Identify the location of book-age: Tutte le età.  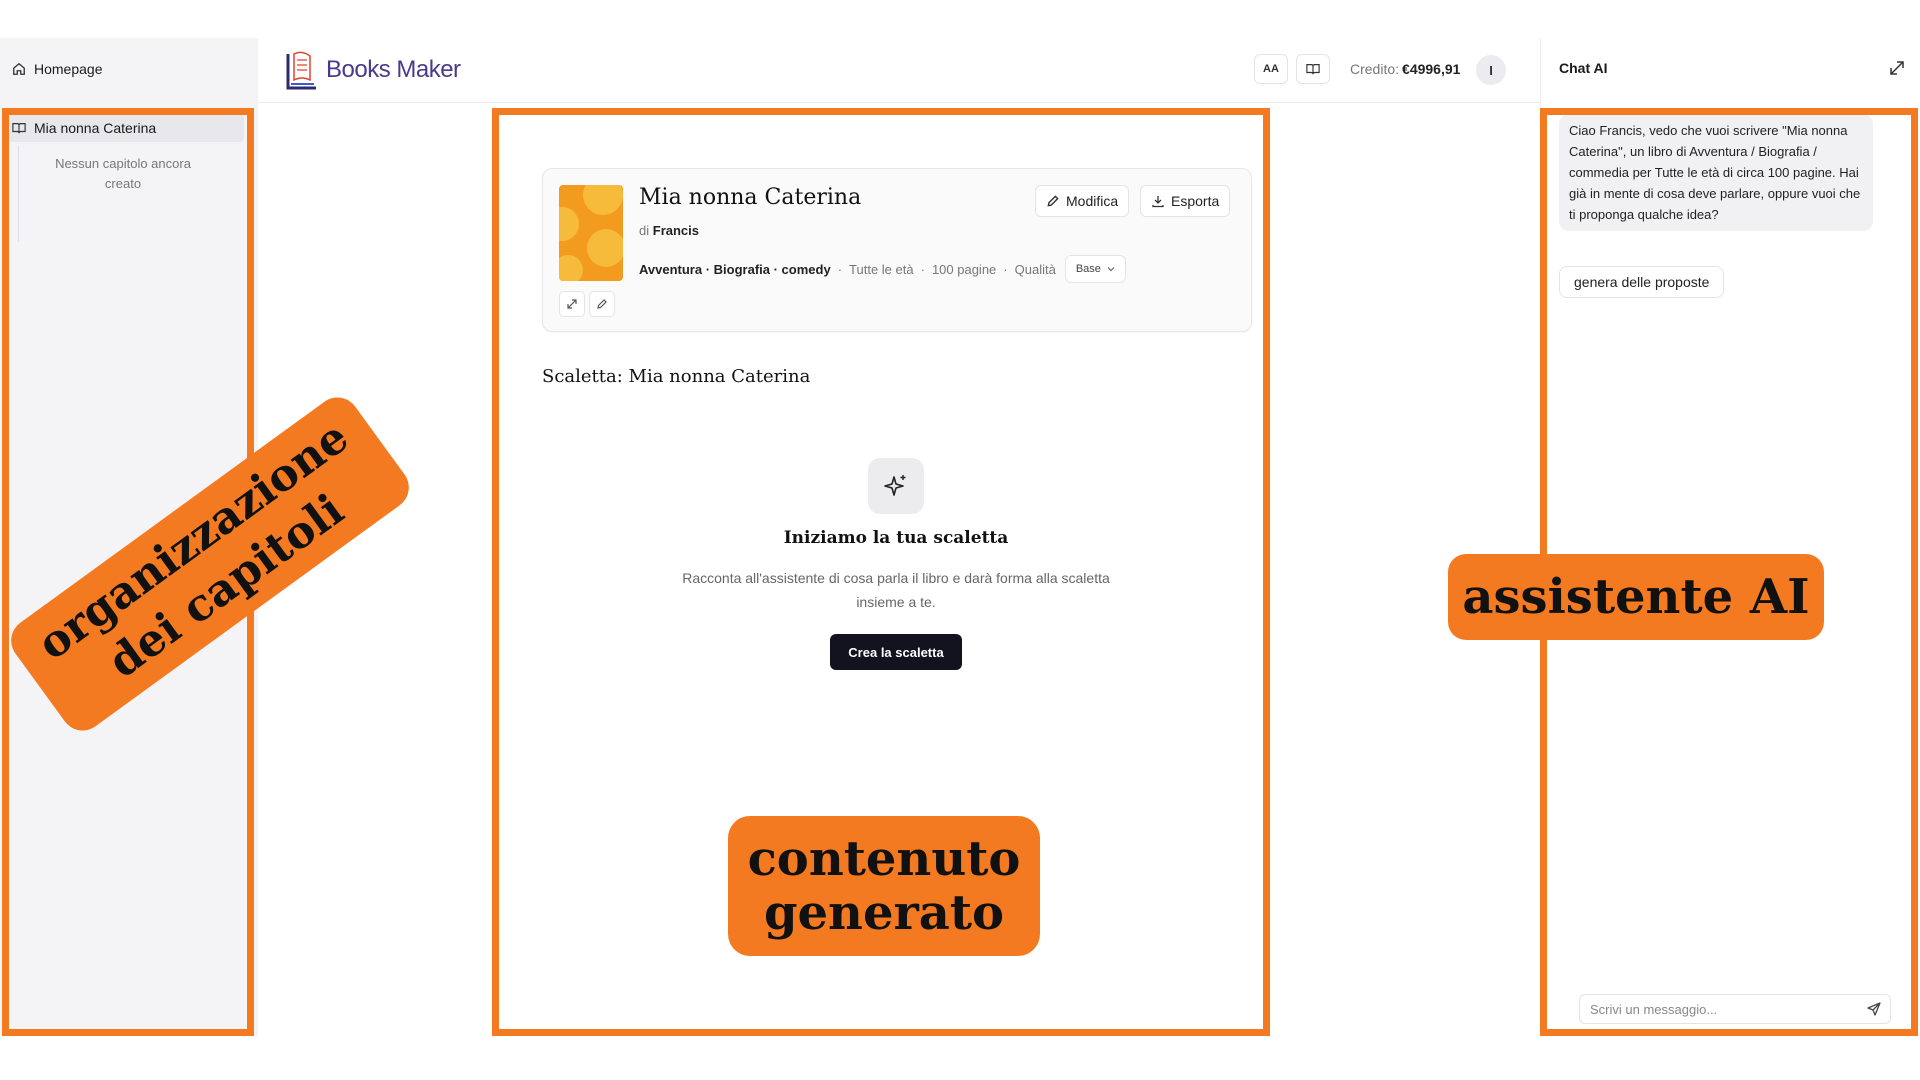
(881, 269).